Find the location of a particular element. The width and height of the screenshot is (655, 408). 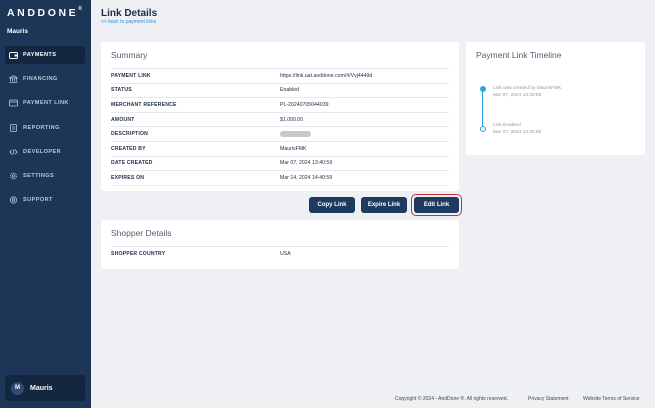

row-key: EXPIRES ON is located at coordinates (128, 177).